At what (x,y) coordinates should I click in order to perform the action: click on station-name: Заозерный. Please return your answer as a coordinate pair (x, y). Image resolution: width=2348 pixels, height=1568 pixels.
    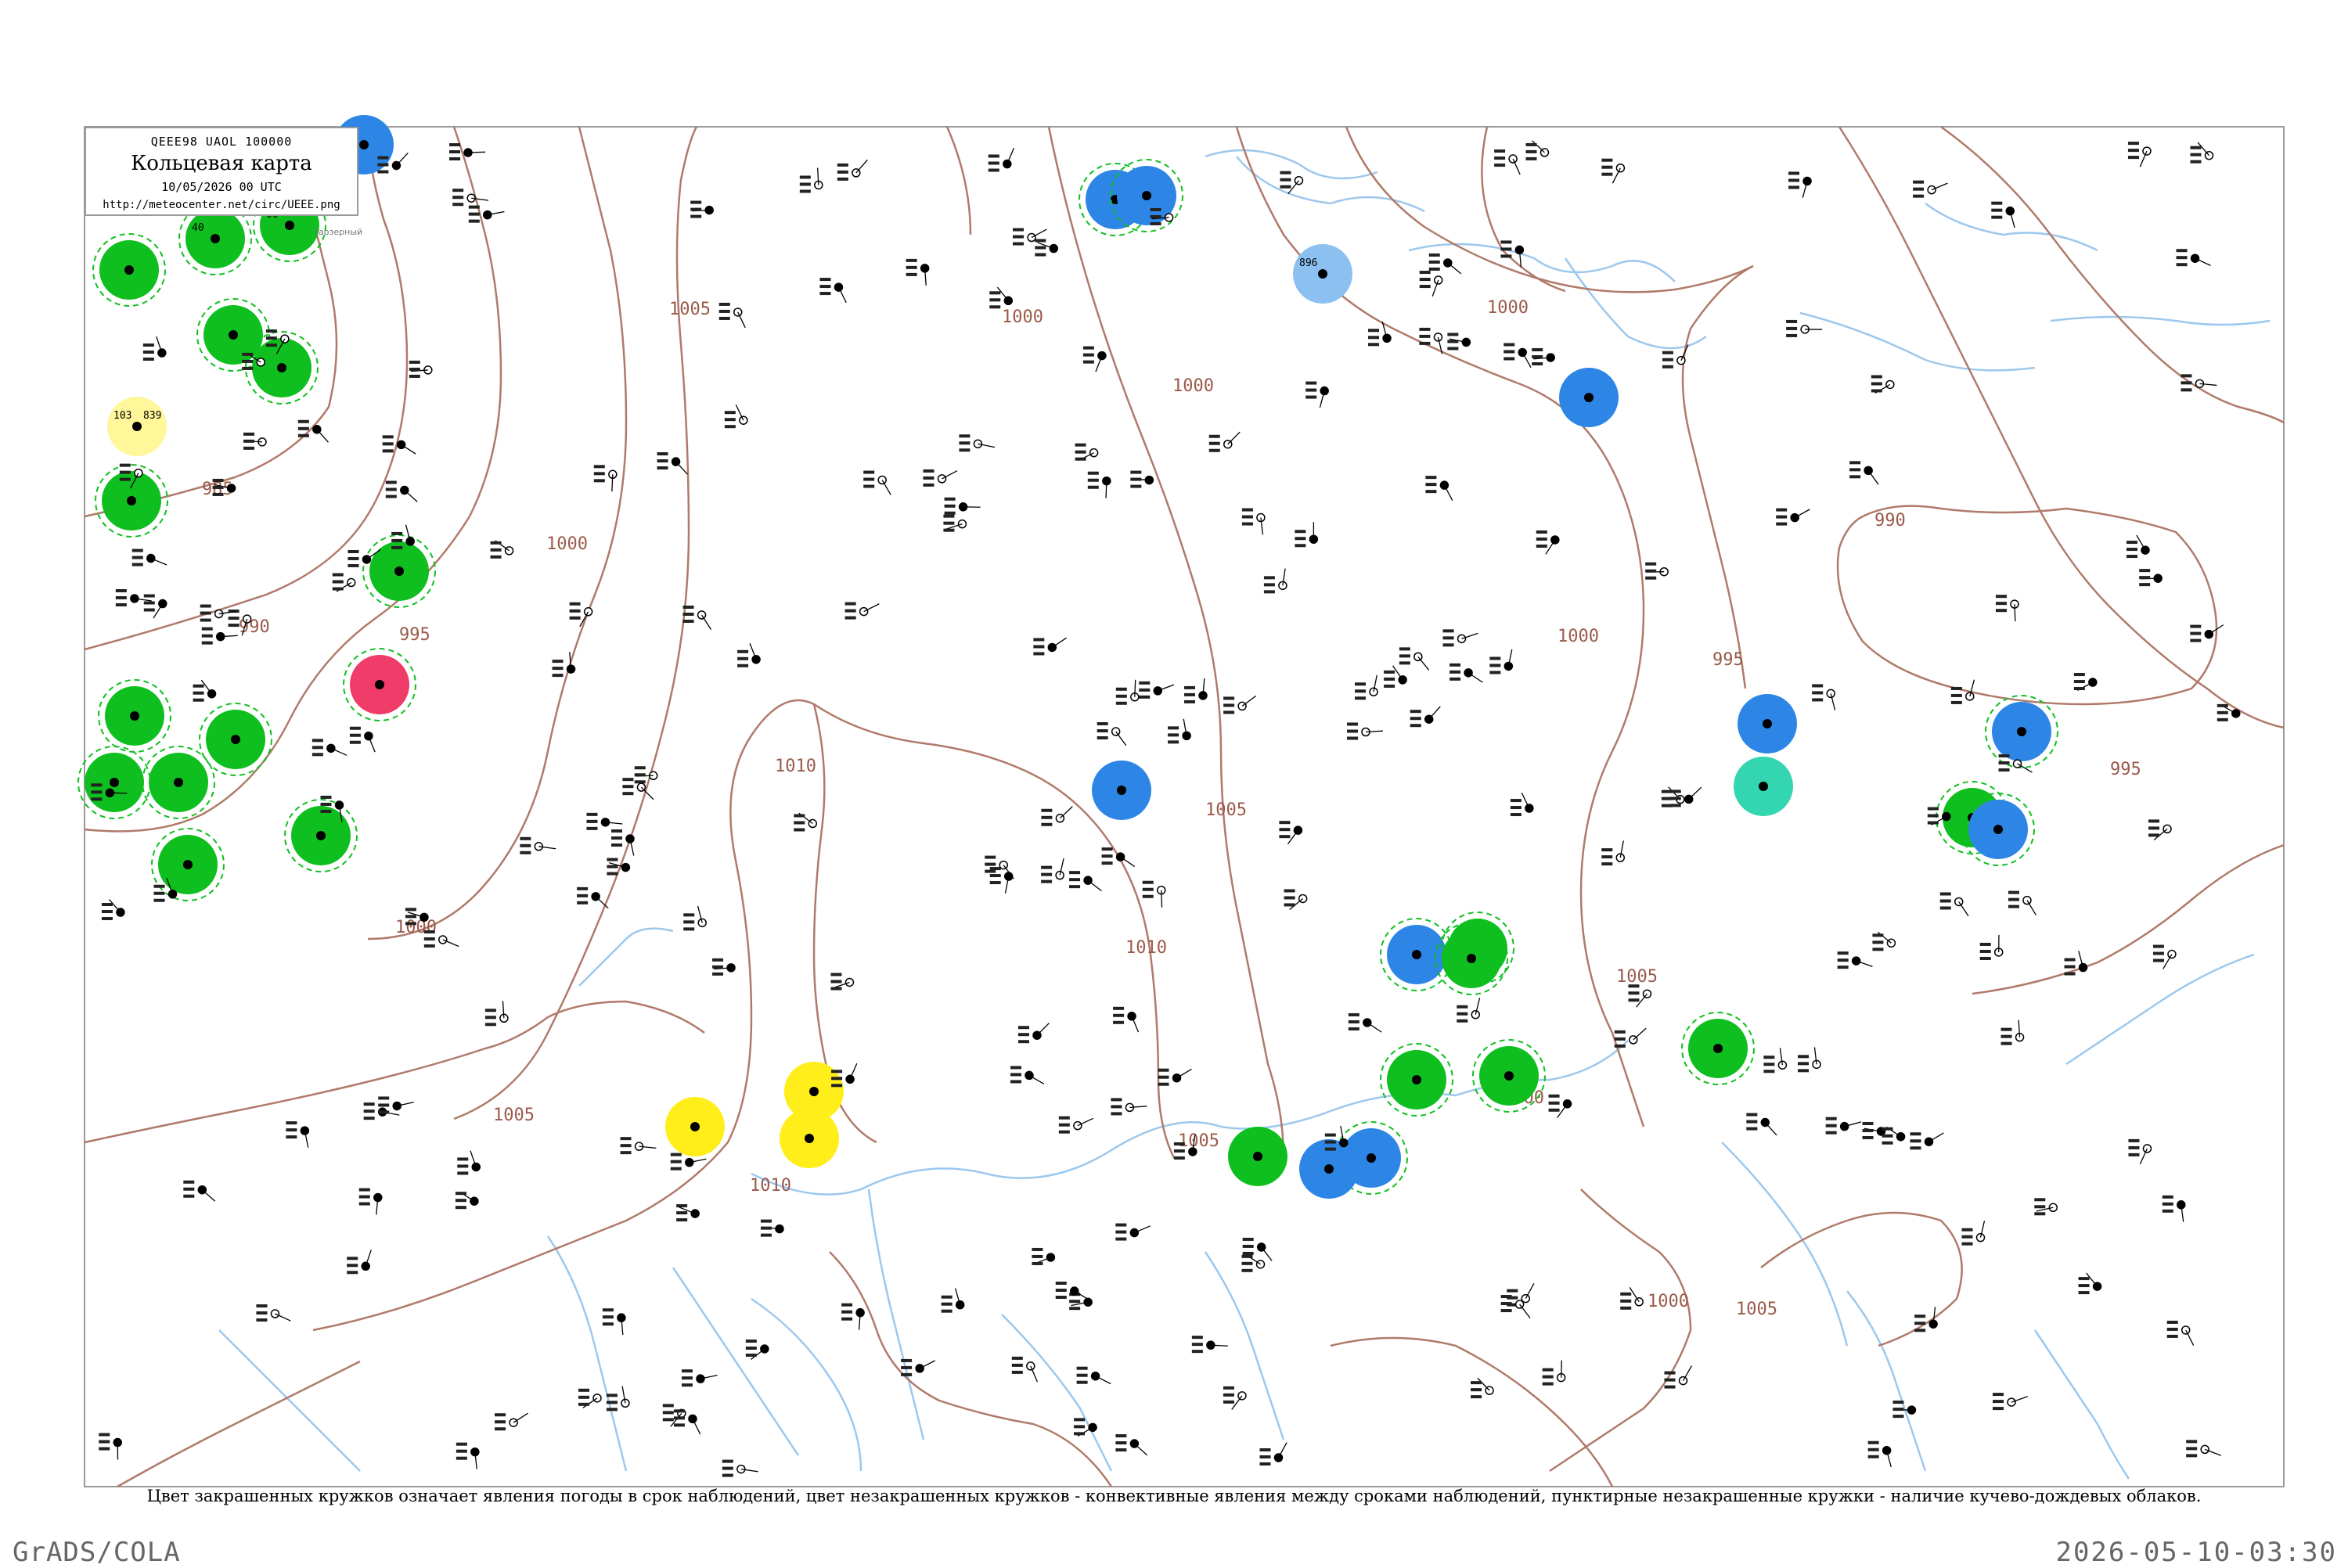
    Looking at the image, I should click on (337, 232).